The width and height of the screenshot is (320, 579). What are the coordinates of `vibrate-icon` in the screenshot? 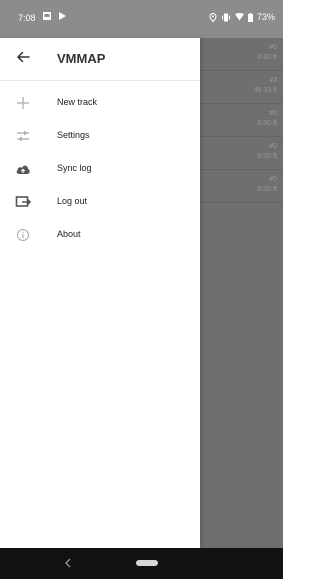 It's located at (225, 17).